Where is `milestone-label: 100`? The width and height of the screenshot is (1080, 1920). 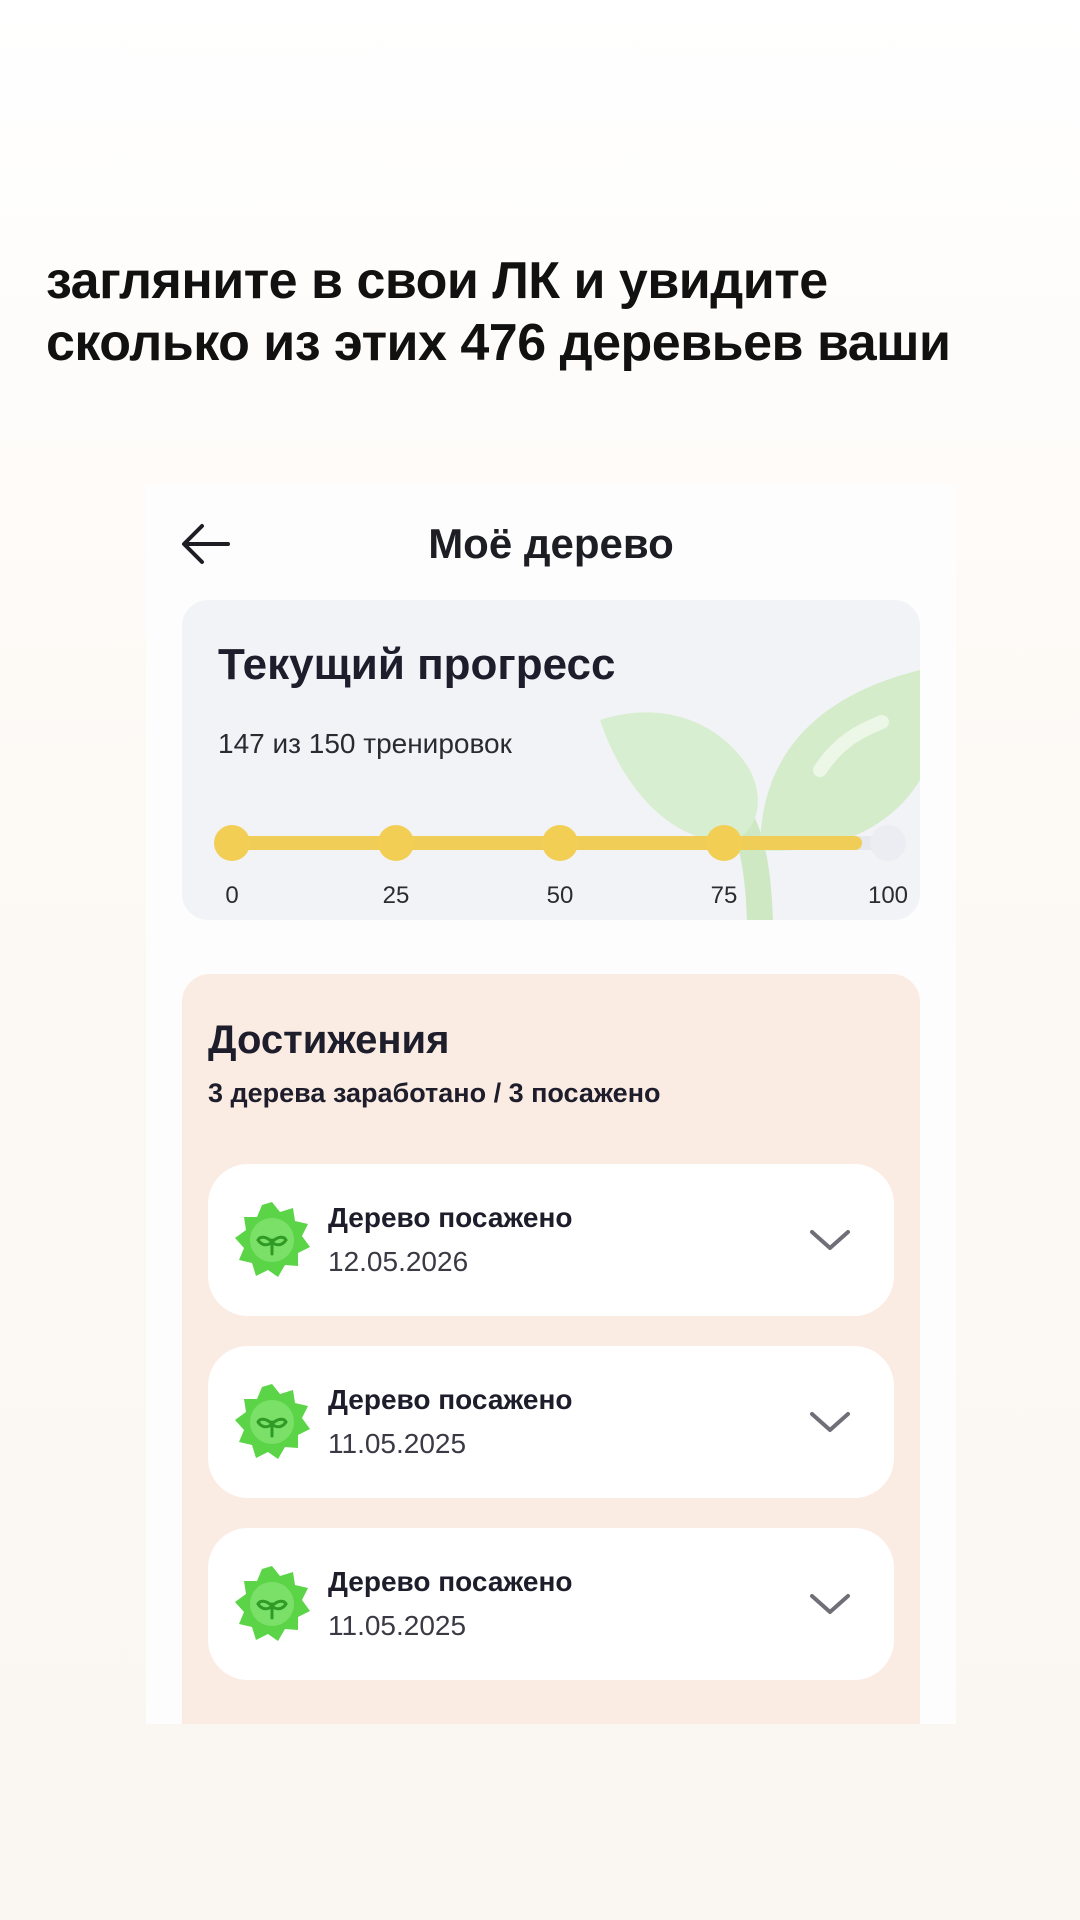
milestone-label: 100 is located at coordinates (888, 895).